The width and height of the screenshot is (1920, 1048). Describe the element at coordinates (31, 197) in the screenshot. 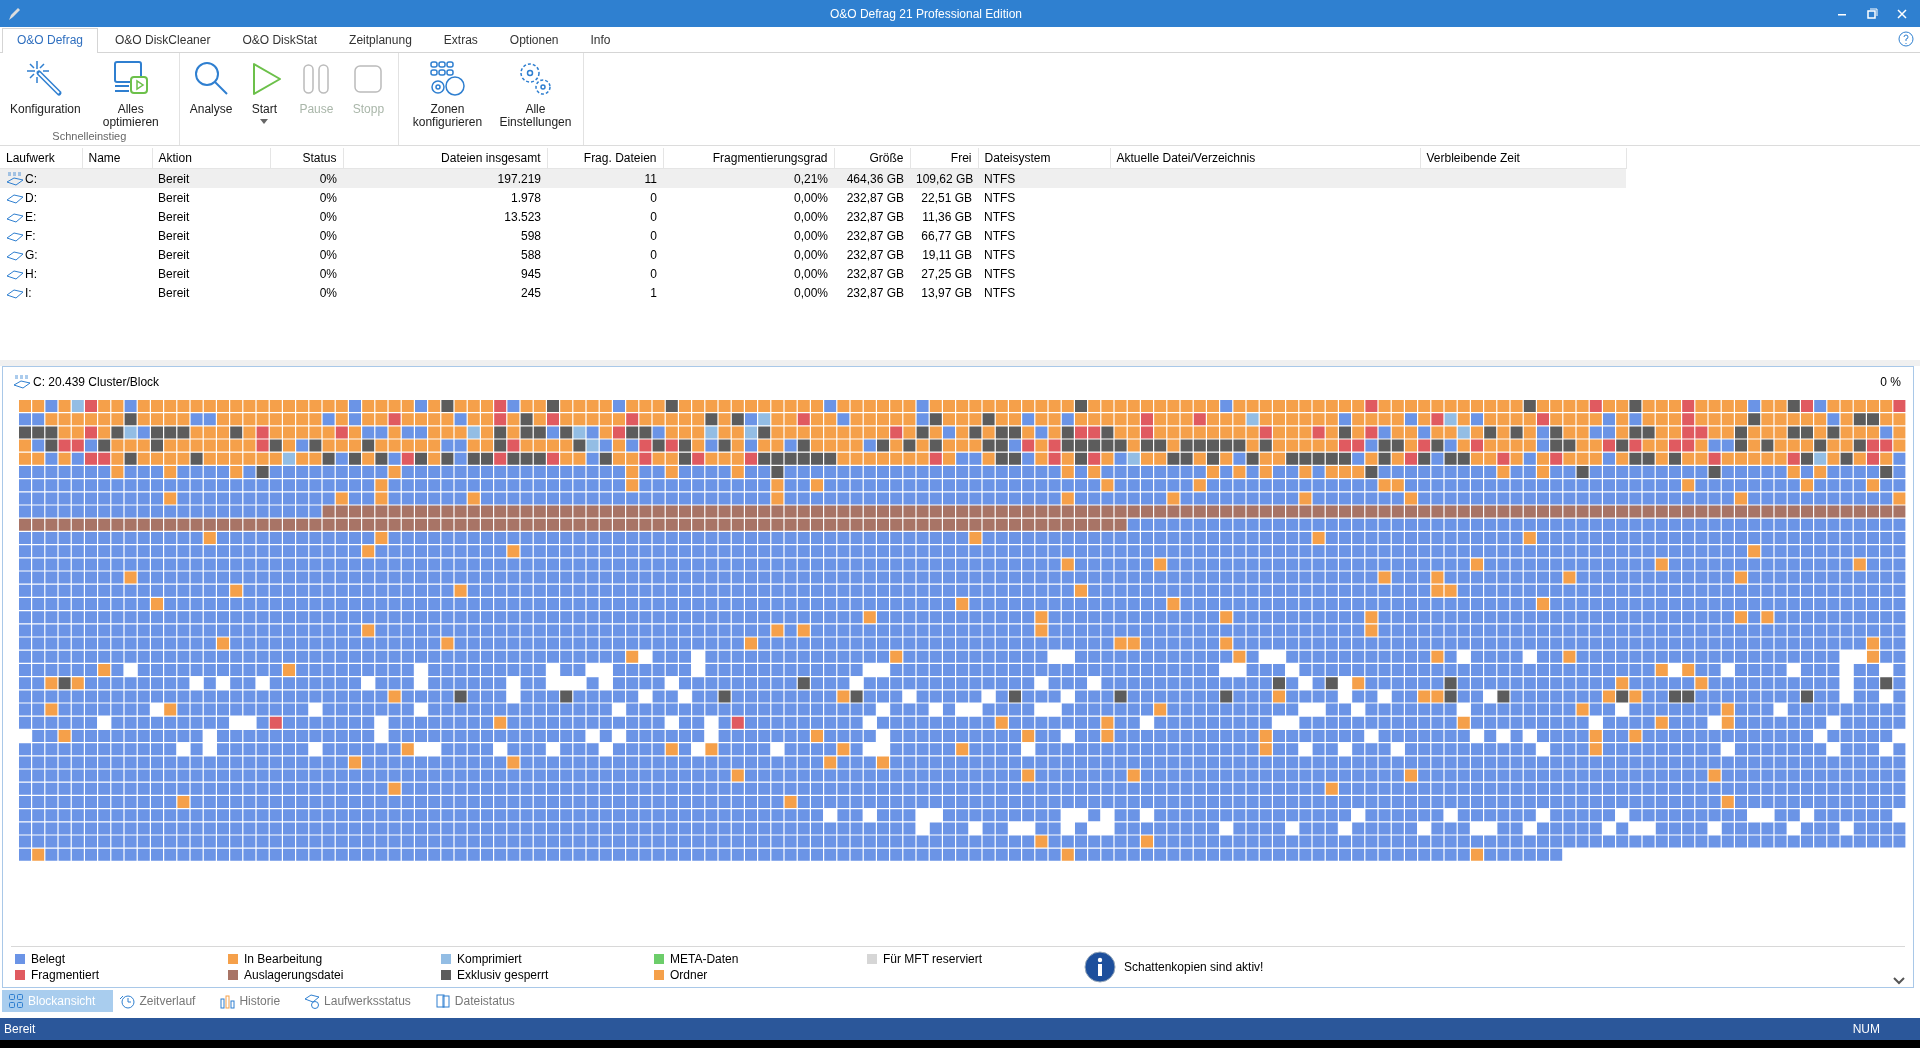

I see `drive-letter: D:` at that location.